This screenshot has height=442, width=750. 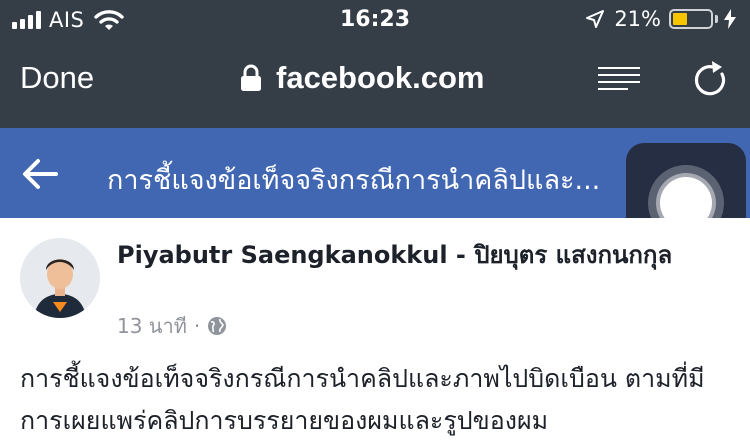 I want to click on battery-tip, so click(x=716, y=19).